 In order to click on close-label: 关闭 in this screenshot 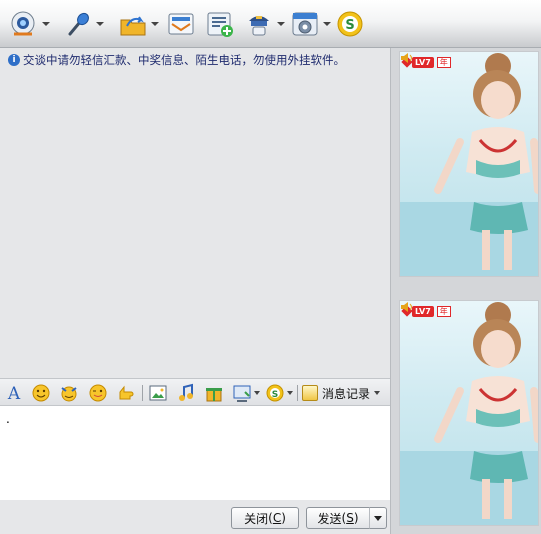, I will do `click(256, 518)`.